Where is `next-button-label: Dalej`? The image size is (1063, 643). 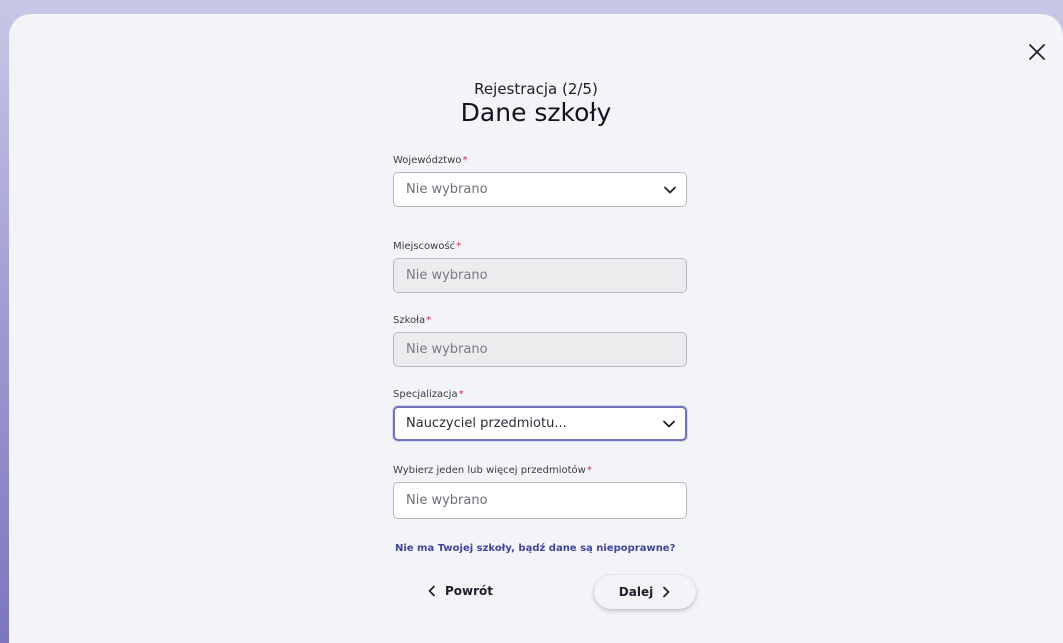
next-button-label: Dalej is located at coordinates (636, 592).